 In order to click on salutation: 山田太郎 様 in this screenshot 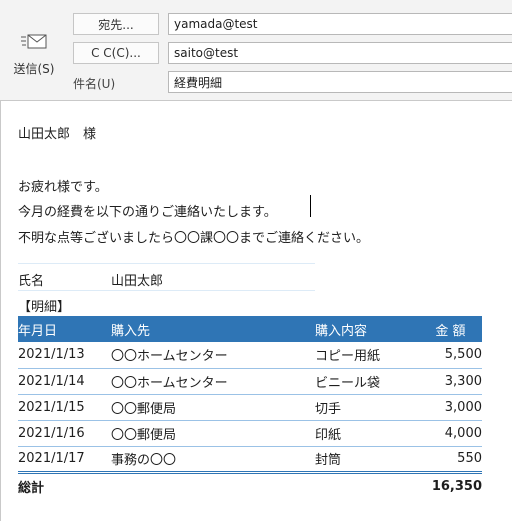, I will do `click(57, 134)`.